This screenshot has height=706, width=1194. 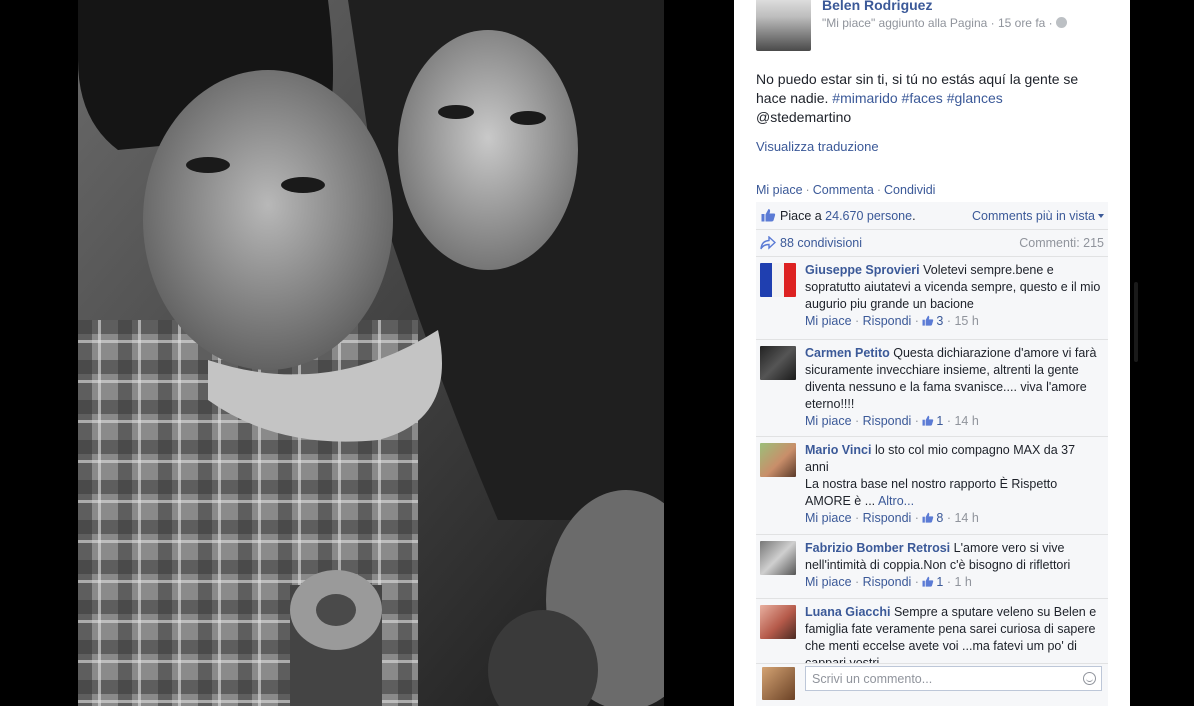 I want to click on comment-composer, so click(x=932, y=684).